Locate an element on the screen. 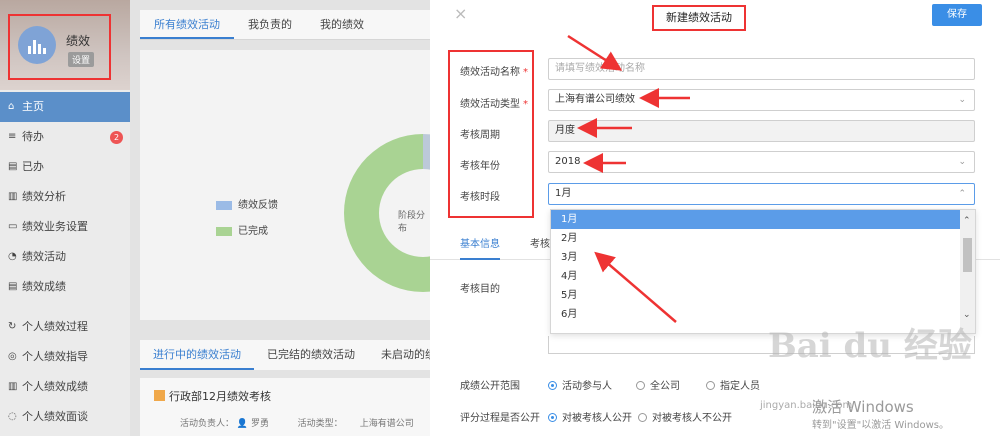 The height and width of the screenshot is (436, 1000). sidebar-item-business-settings: ▭ 绩效业务设置 is located at coordinates (65, 227).